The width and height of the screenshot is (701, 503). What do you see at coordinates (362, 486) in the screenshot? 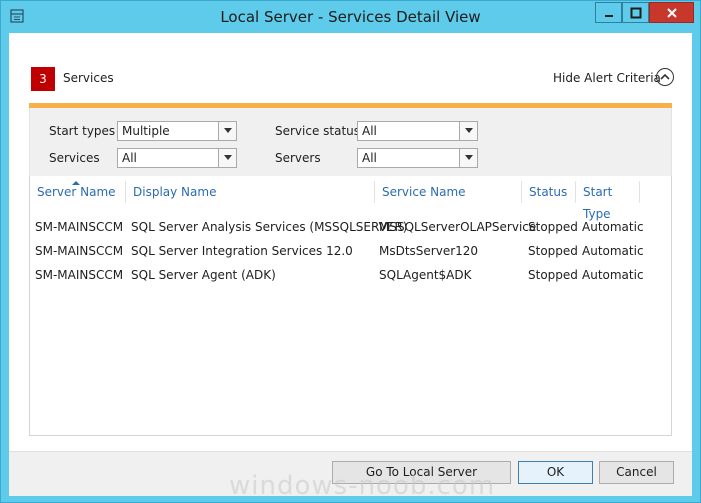
I see `watermark-text: windows-noob.com` at bounding box center [362, 486].